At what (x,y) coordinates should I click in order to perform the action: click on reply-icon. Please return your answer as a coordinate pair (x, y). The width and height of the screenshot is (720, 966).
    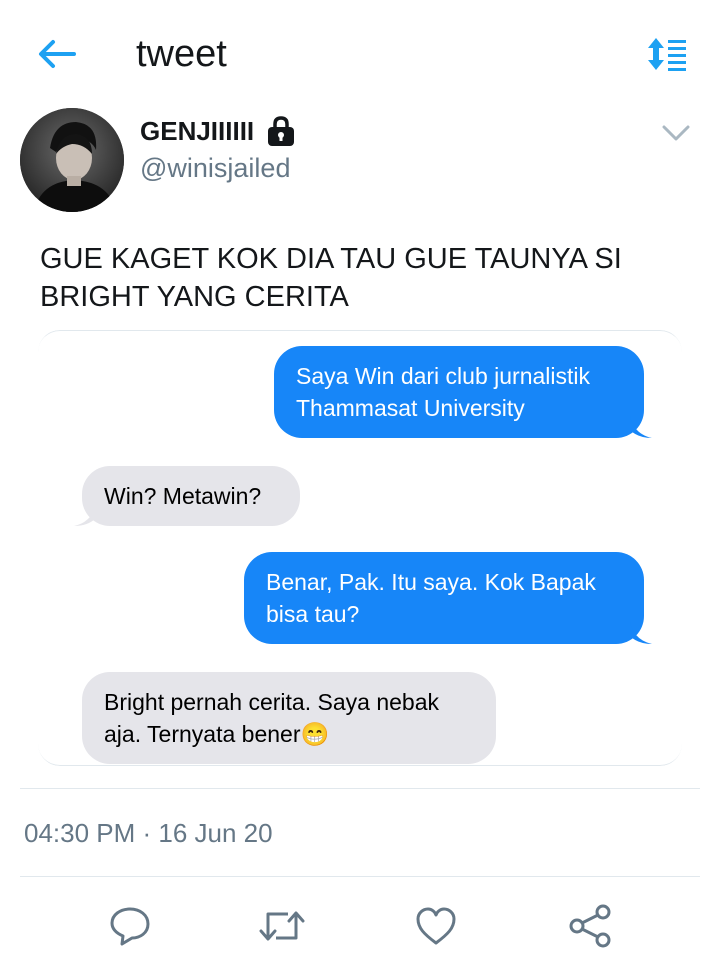
    Looking at the image, I should click on (130, 926).